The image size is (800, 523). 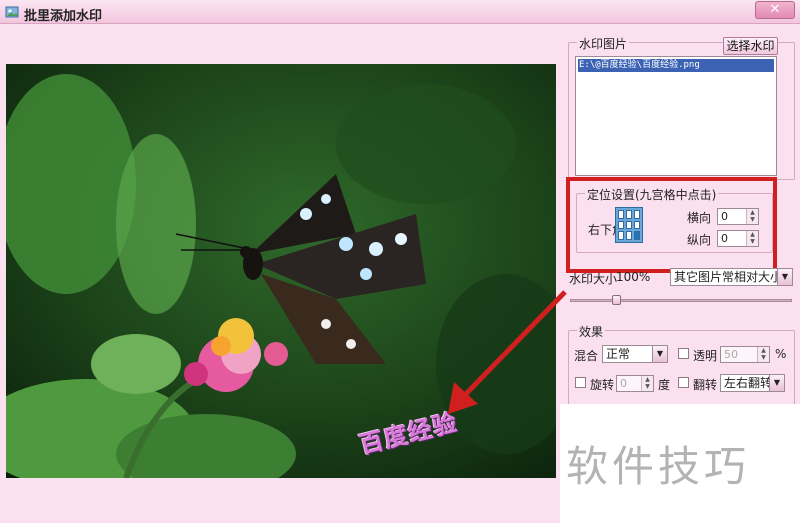 I want to click on list-item: E:\@百度经验\百度经验.png, so click(x=676, y=65).